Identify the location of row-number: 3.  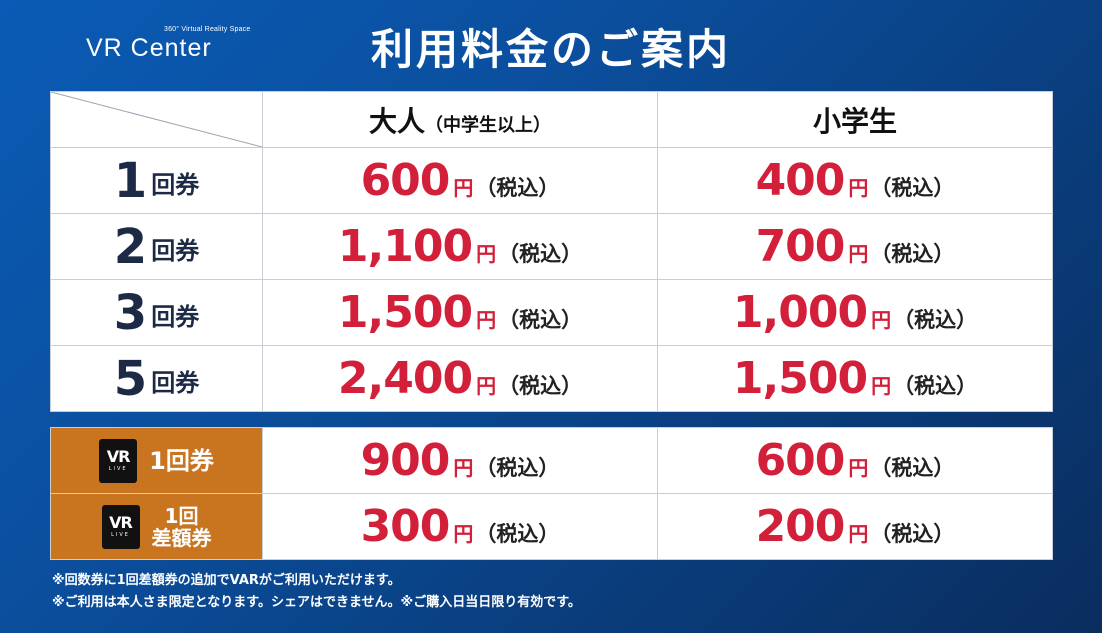
(130, 312).